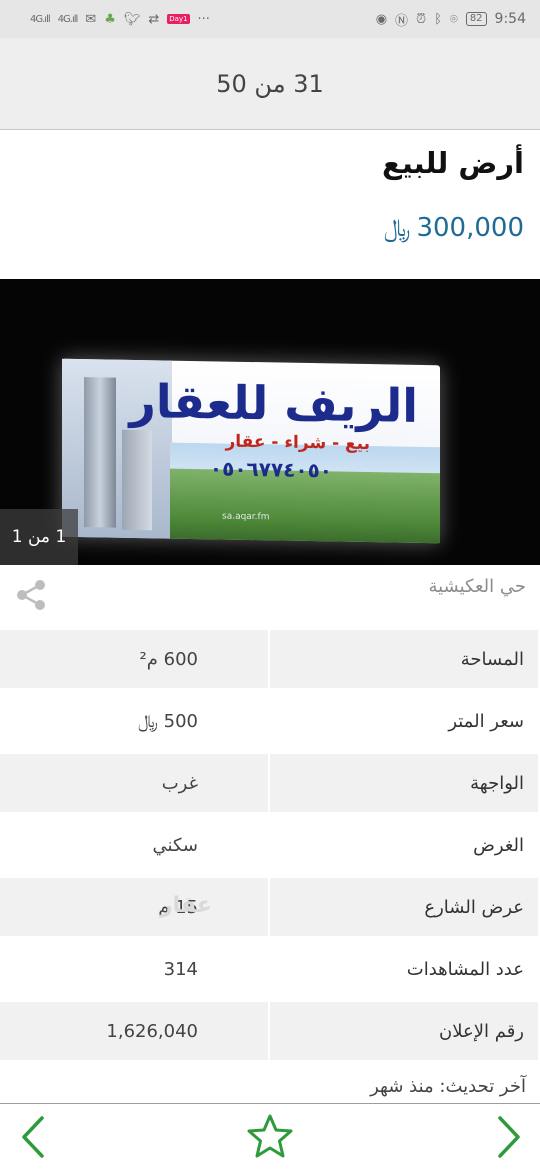 This screenshot has width=540, height=1170. Describe the element at coordinates (476, 19) in the screenshot. I see `battery-level: 82` at that location.